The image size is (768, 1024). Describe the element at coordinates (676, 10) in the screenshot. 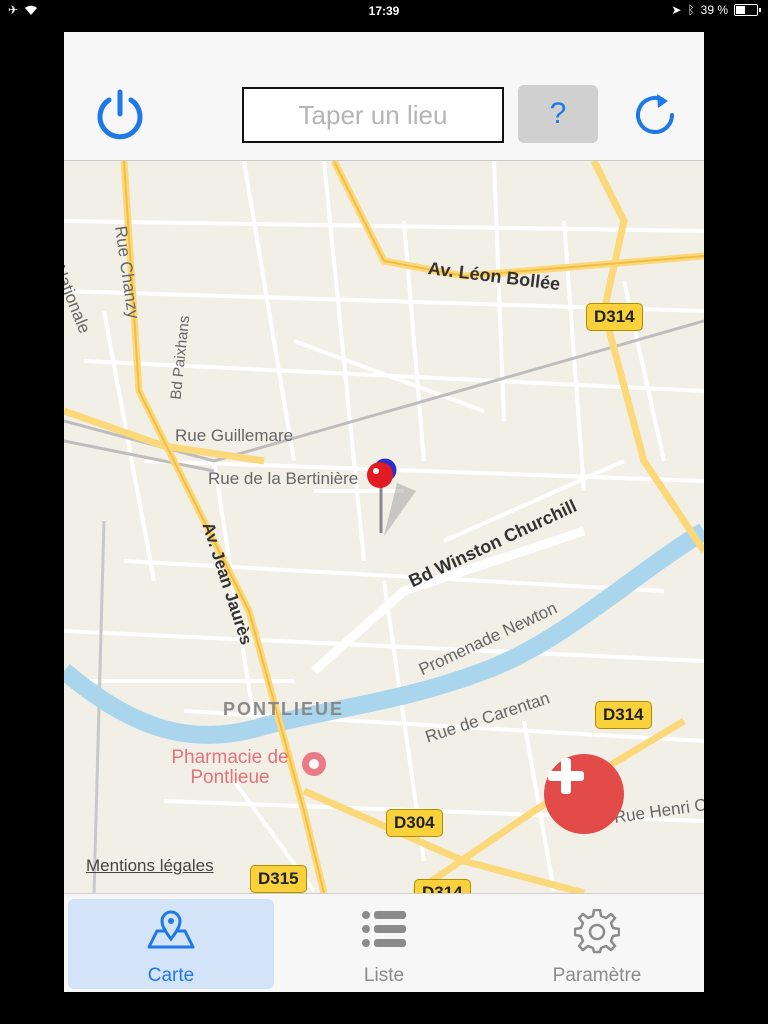

I see `location-arrow-icon: ➤` at that location.